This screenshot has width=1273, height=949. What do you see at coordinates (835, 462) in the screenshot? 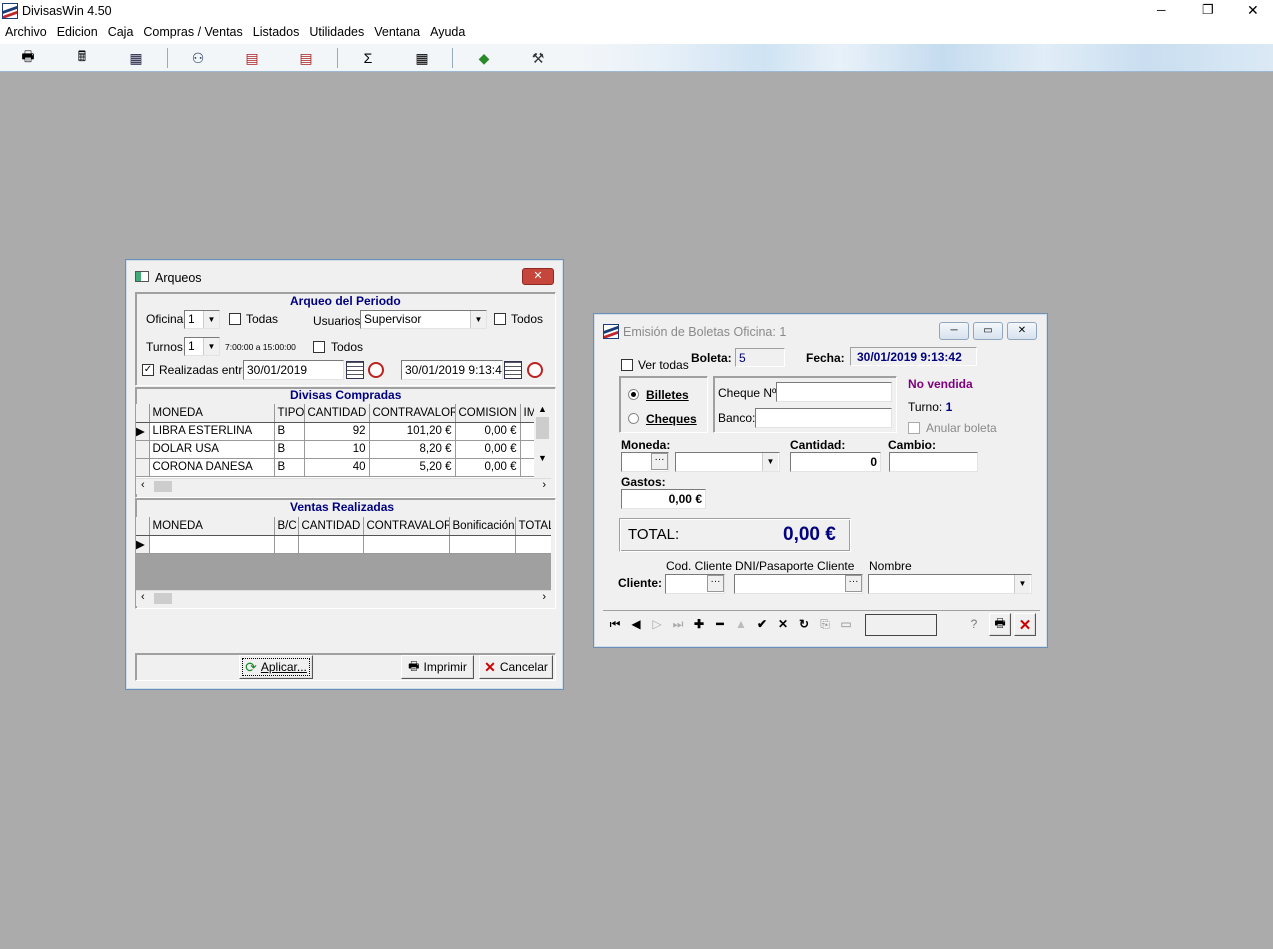
I see `cantidad-input: 0` at bounding box center [835, 462].